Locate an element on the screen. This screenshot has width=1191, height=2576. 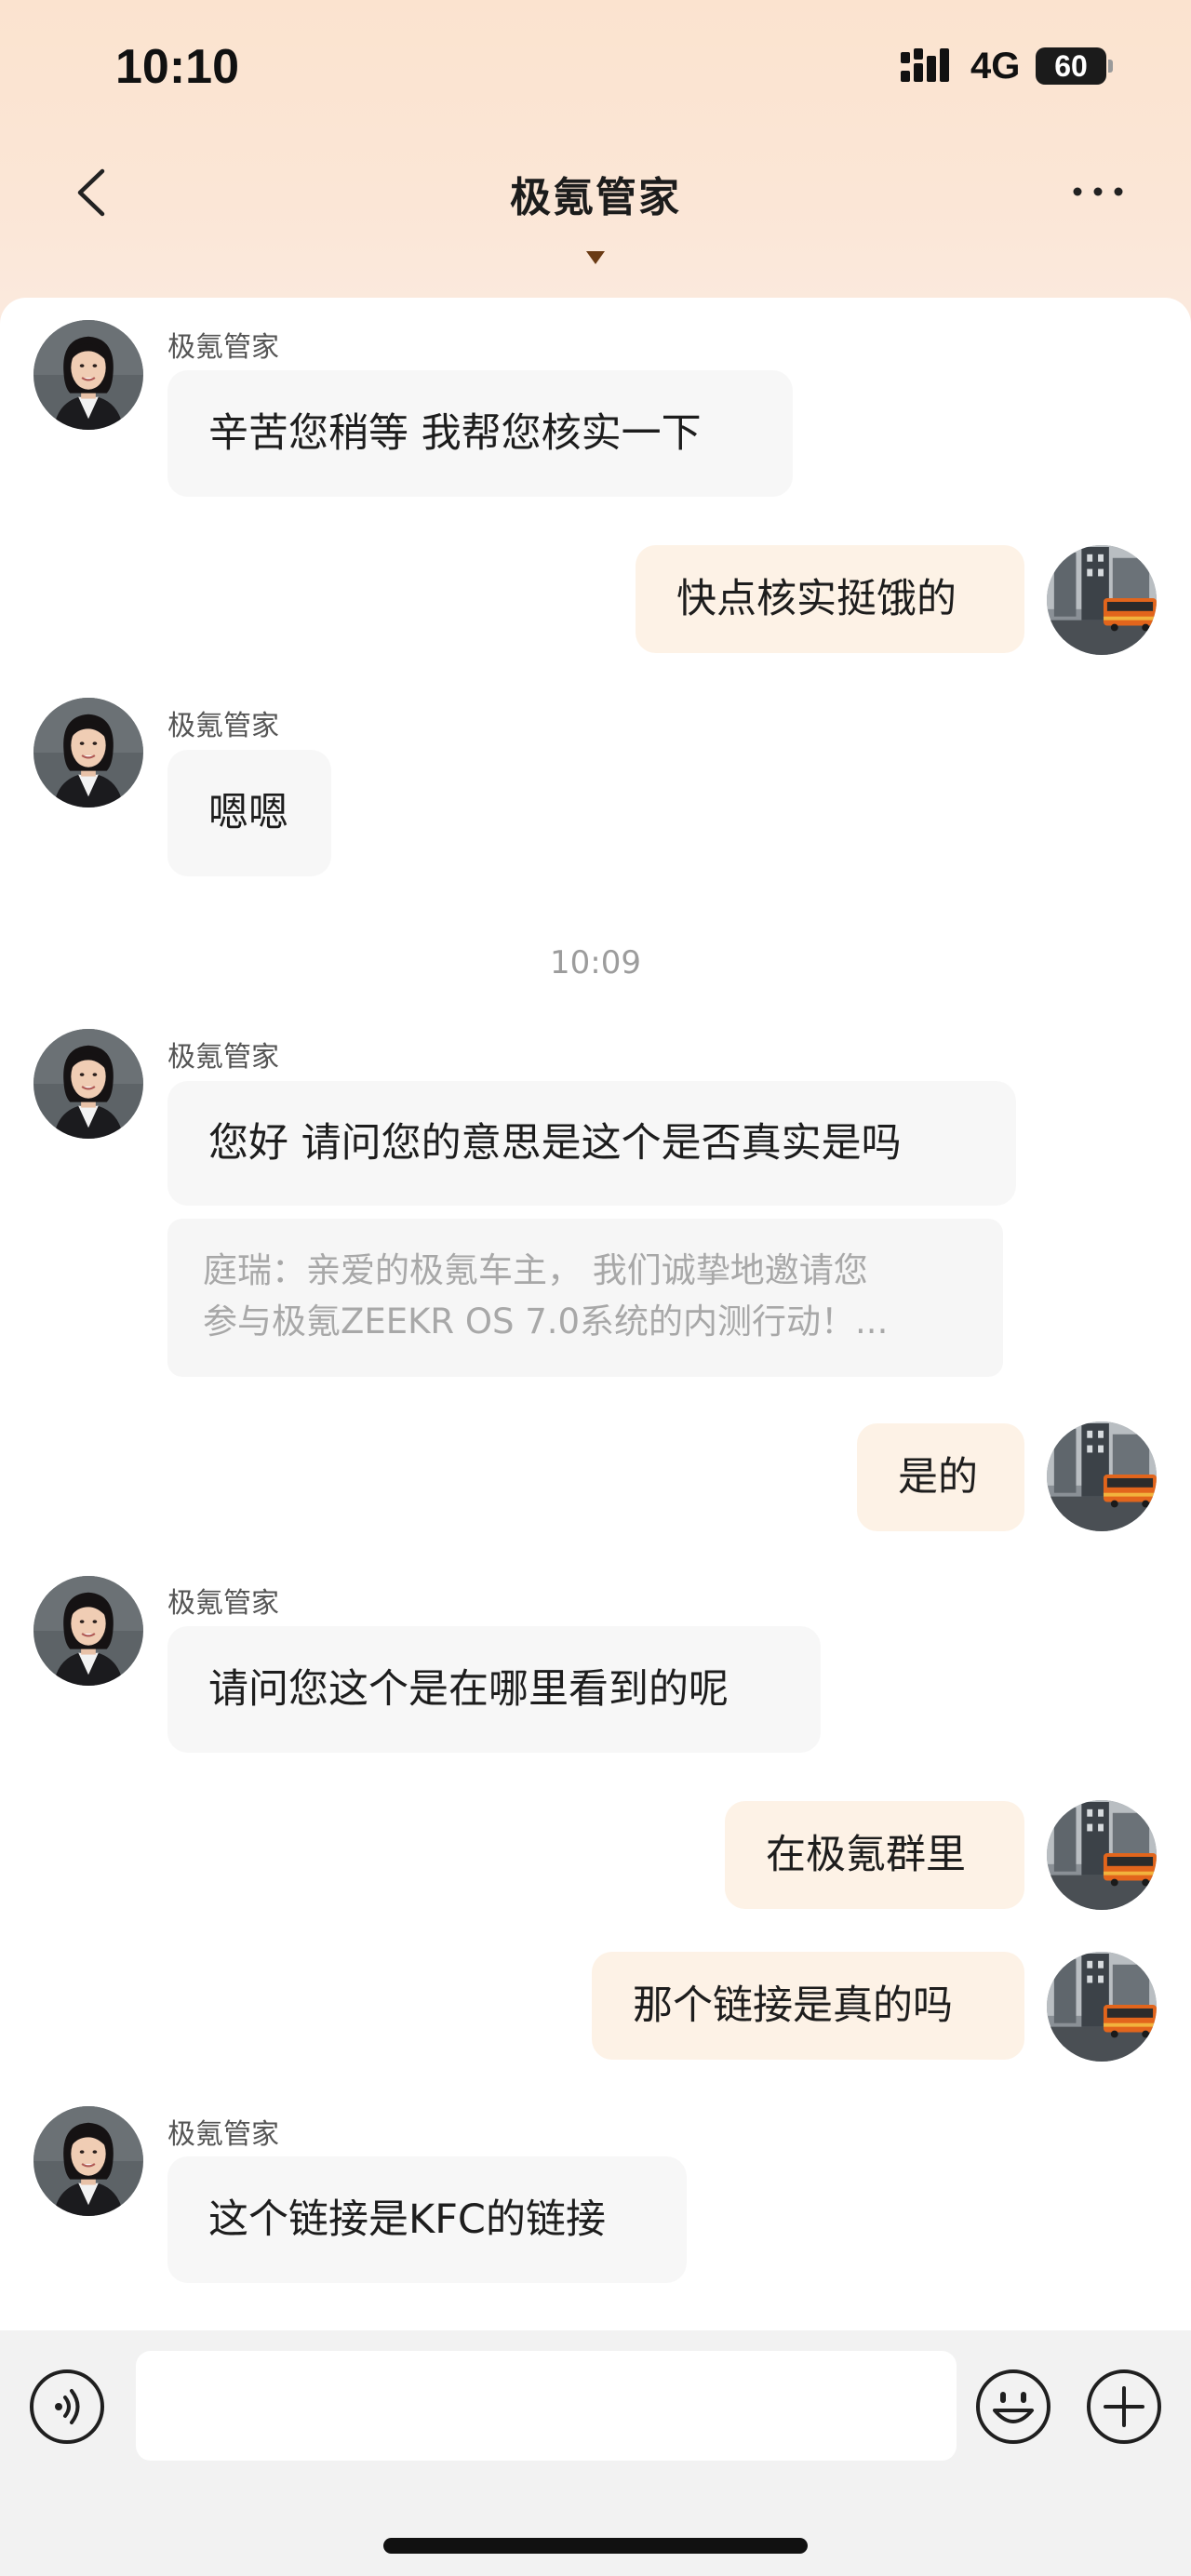
home-indicator is located at coordinates (595, 2546).